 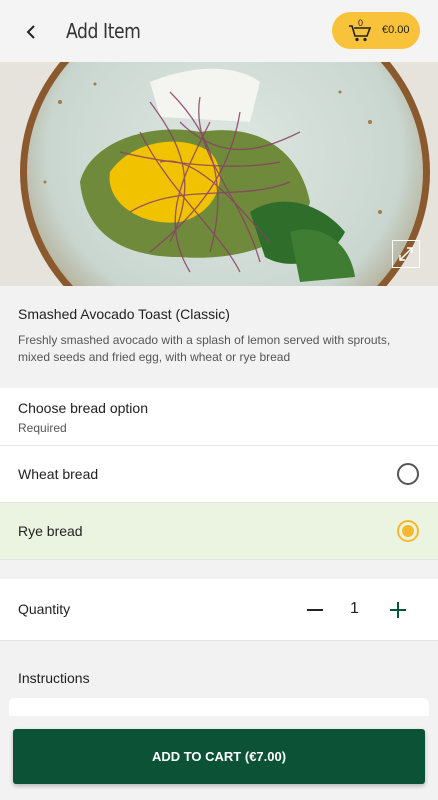 What do you see at coordinates (408, 531) in the screenshot?
I see `radio-selected` at bounding box center [408, 531].